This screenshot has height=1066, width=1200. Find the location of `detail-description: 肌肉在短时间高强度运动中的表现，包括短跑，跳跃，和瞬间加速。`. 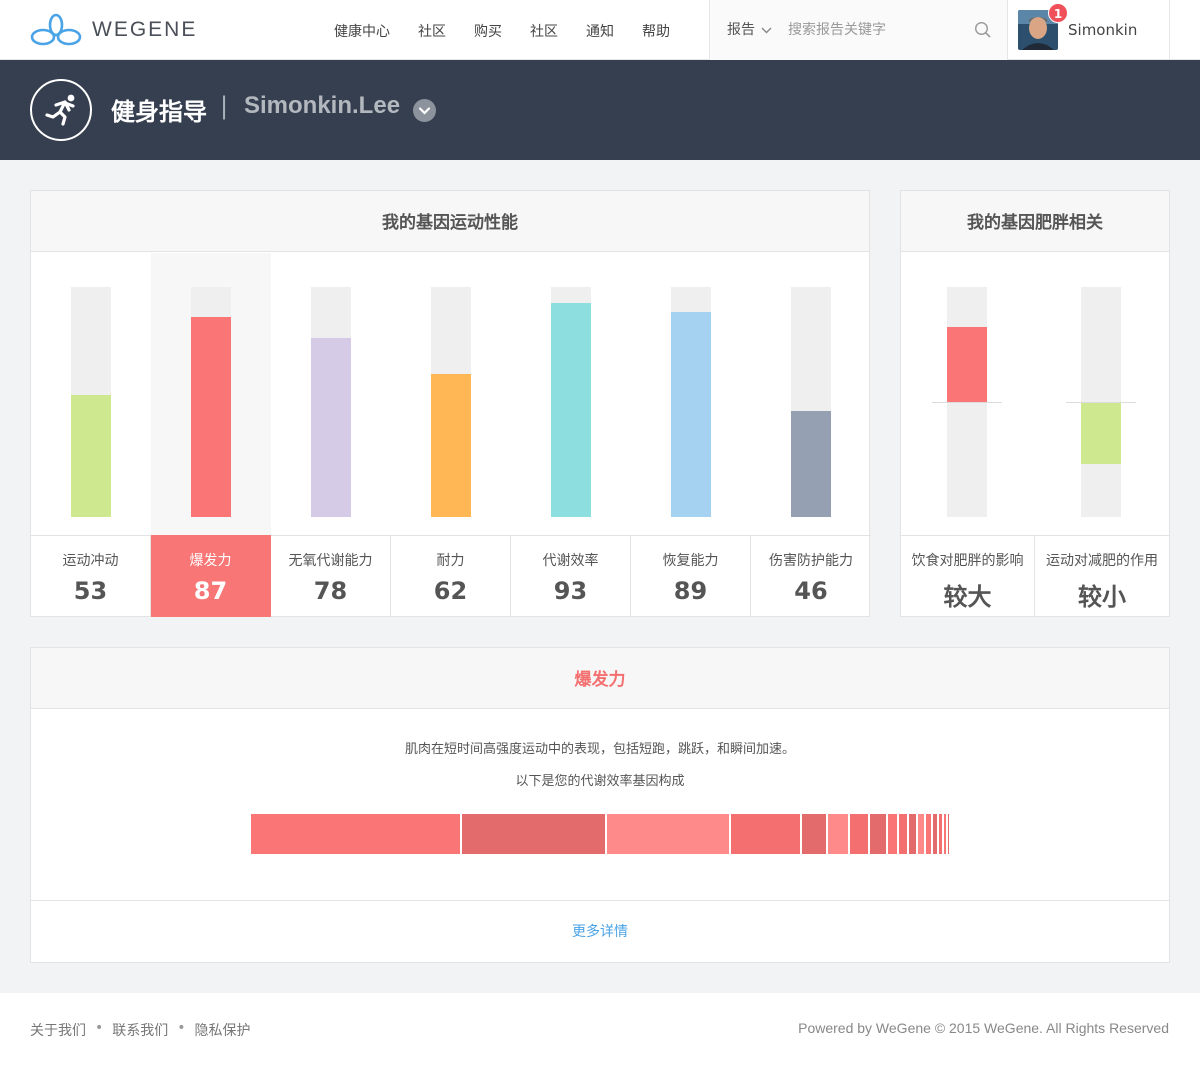

detail-description: 肌肉在短时间高强度运动中的表现，包括短跑，跳跃，和瞬间加速。 is located at coordinates (599, 749).